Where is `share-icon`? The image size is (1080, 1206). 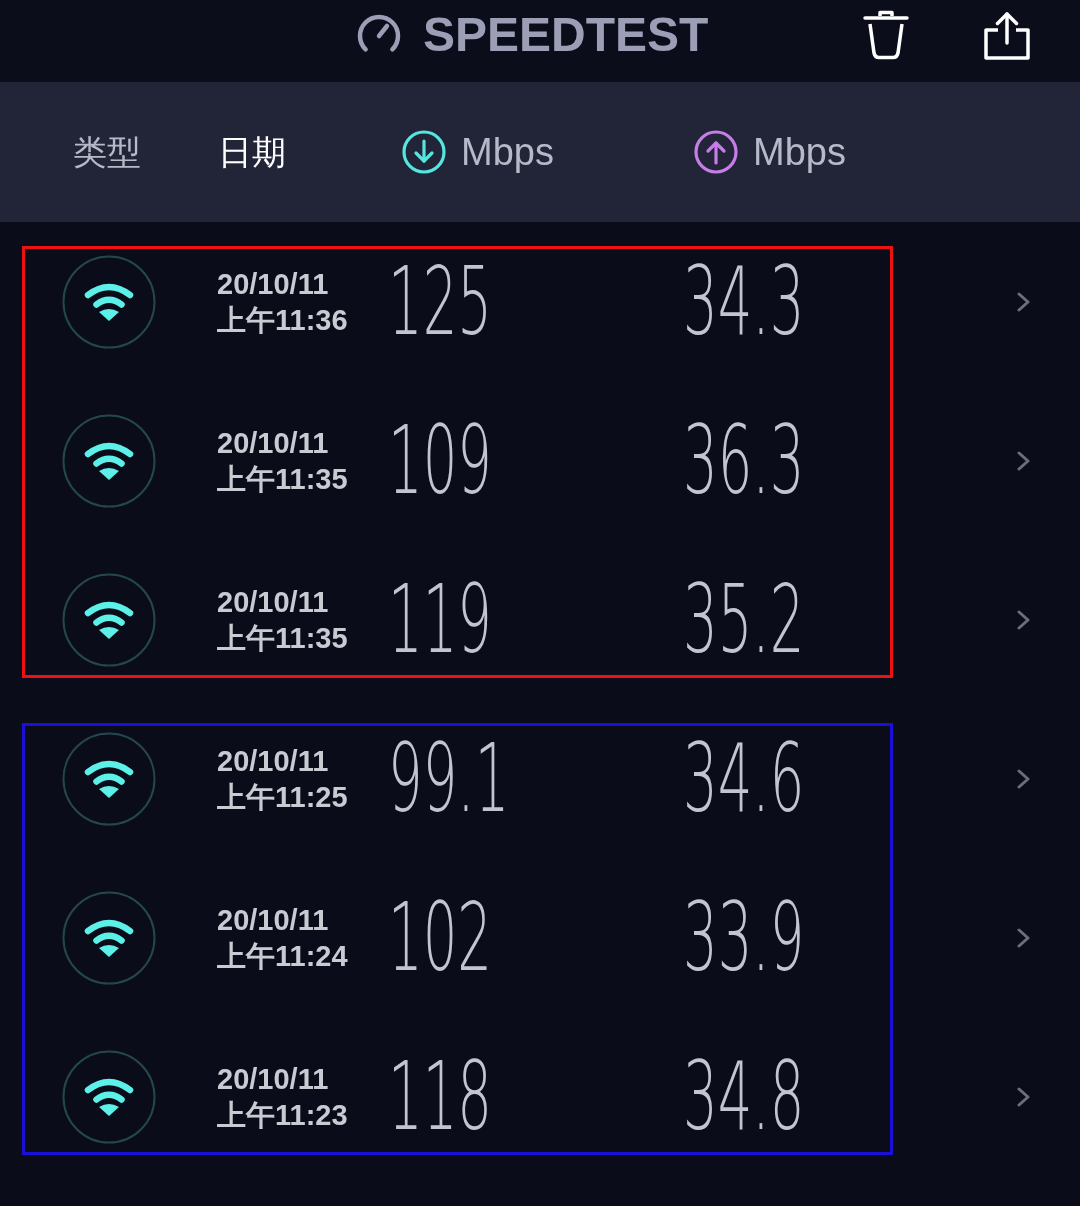 share-icon is located at coordinates (1007, 35).